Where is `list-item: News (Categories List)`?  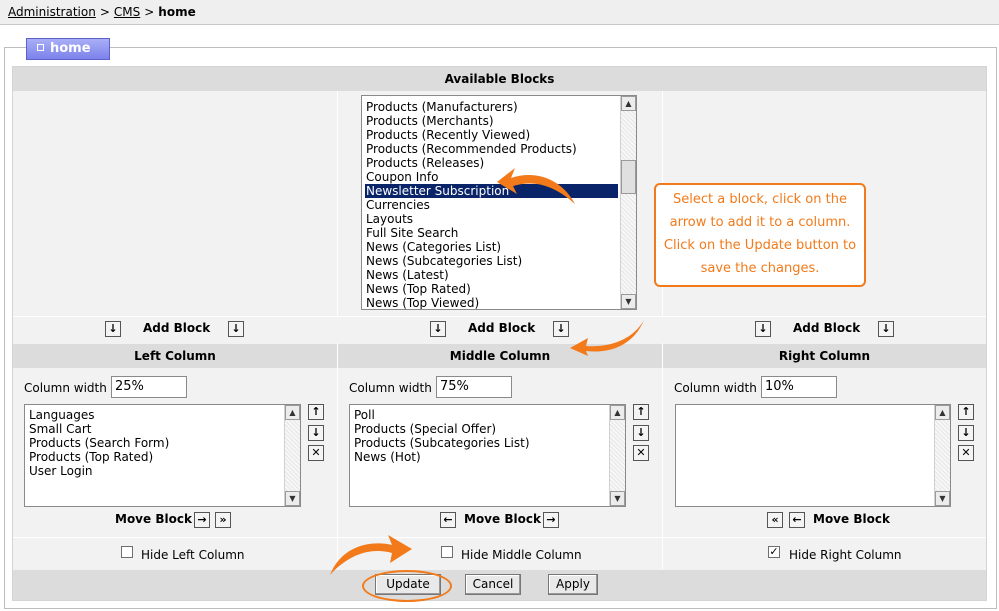 list-item: News (Categories List) is located at coordinates (491, 247).